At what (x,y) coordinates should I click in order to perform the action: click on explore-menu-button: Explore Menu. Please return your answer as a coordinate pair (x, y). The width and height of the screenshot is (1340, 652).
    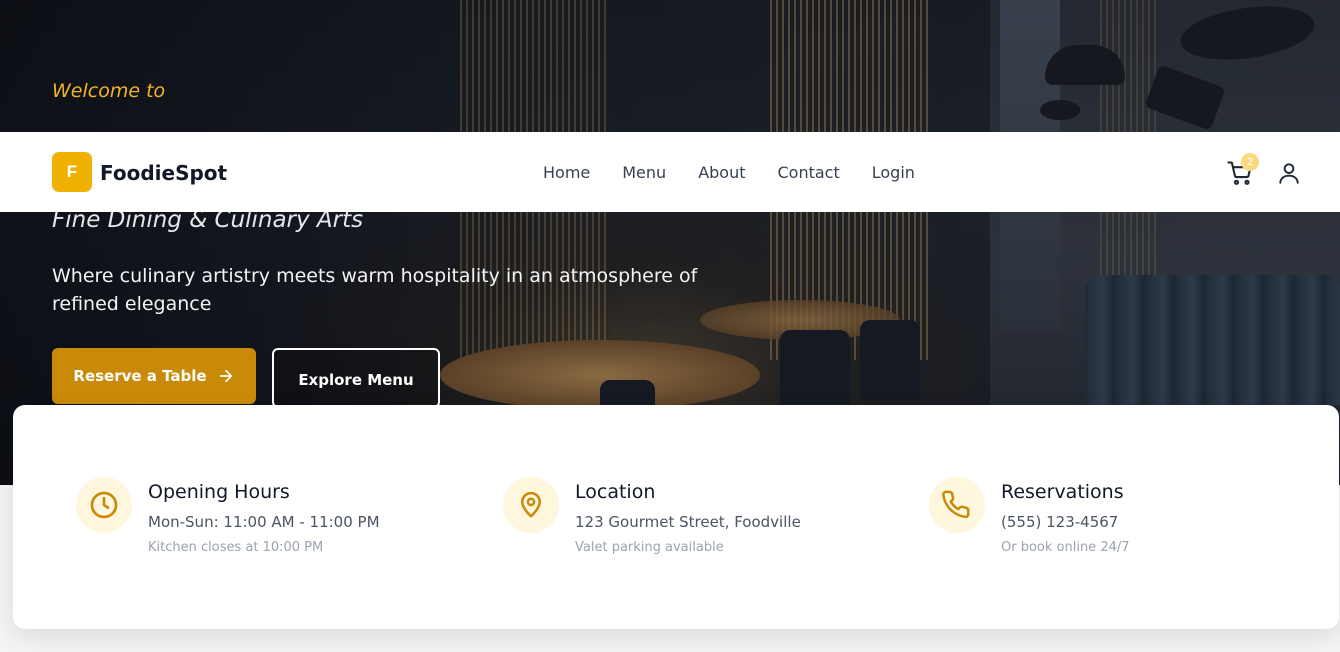
    Looking at the image, I should click on (356, 378).